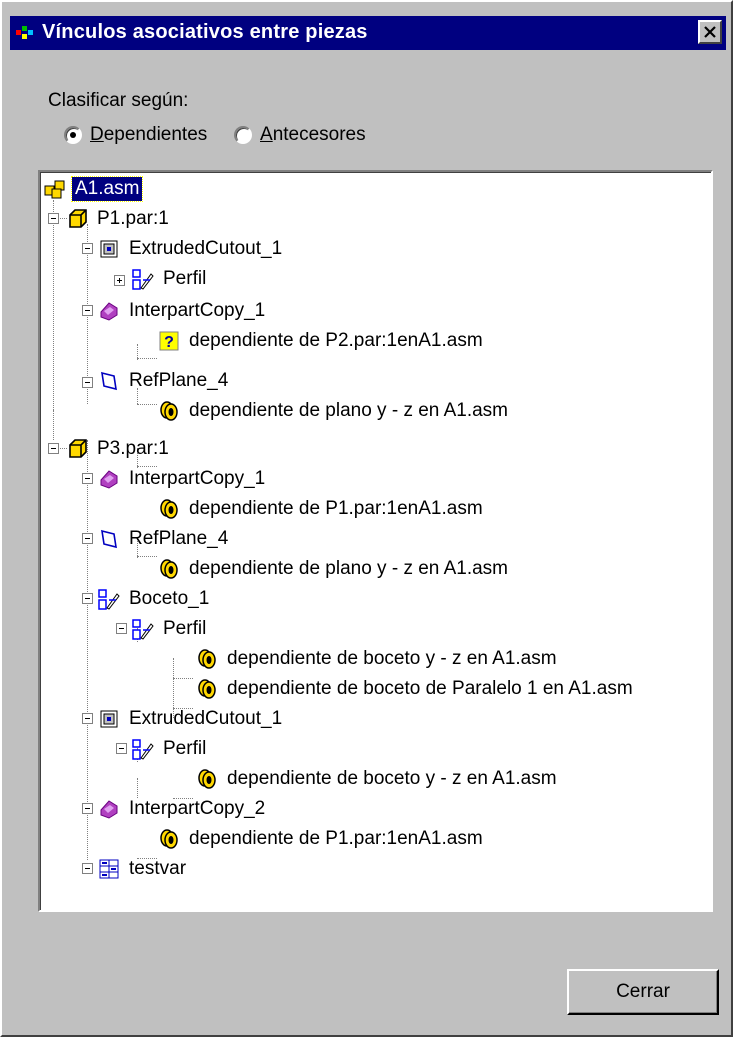  I want to click on expander-p3, so click(53, 448).